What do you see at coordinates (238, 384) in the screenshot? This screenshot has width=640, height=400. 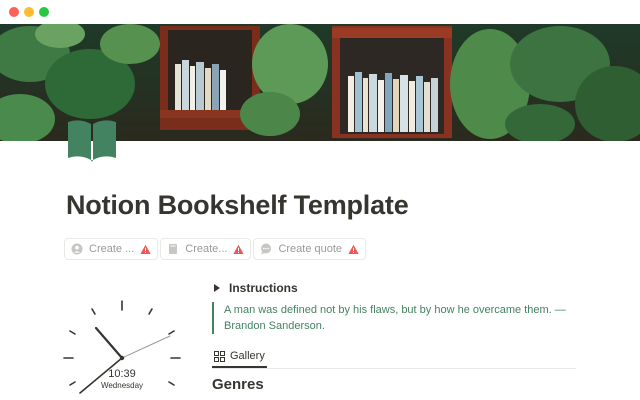 I see `genres-heading: Genres` at bounding box center [238, 384].